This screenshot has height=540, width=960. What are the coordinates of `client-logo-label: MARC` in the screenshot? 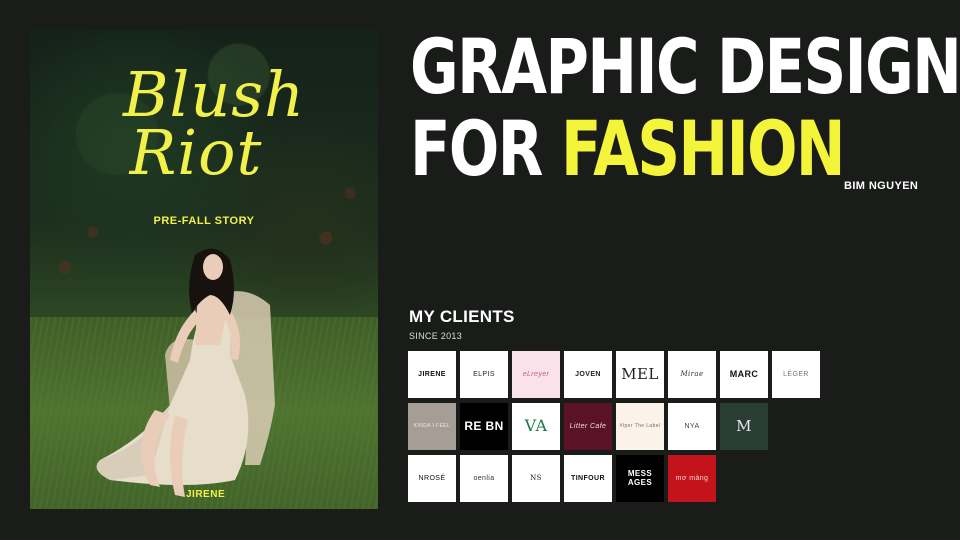 It's located at (744, 373).